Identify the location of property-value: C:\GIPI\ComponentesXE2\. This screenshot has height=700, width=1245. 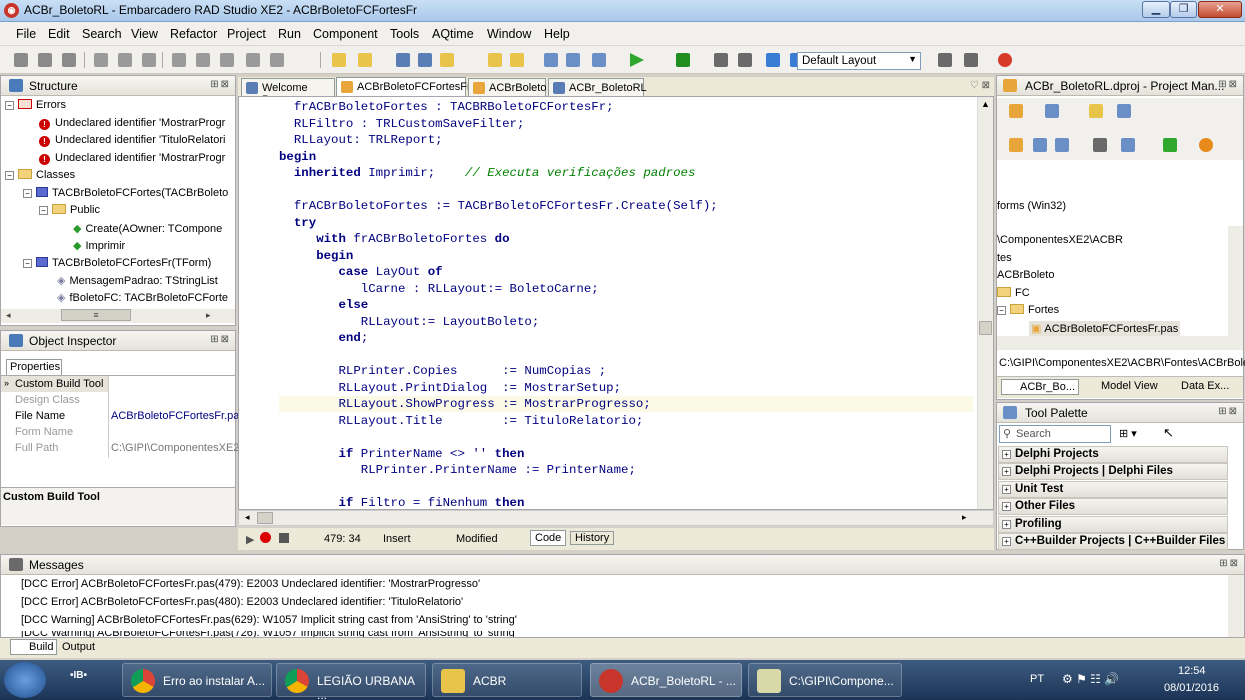
(176, 448).